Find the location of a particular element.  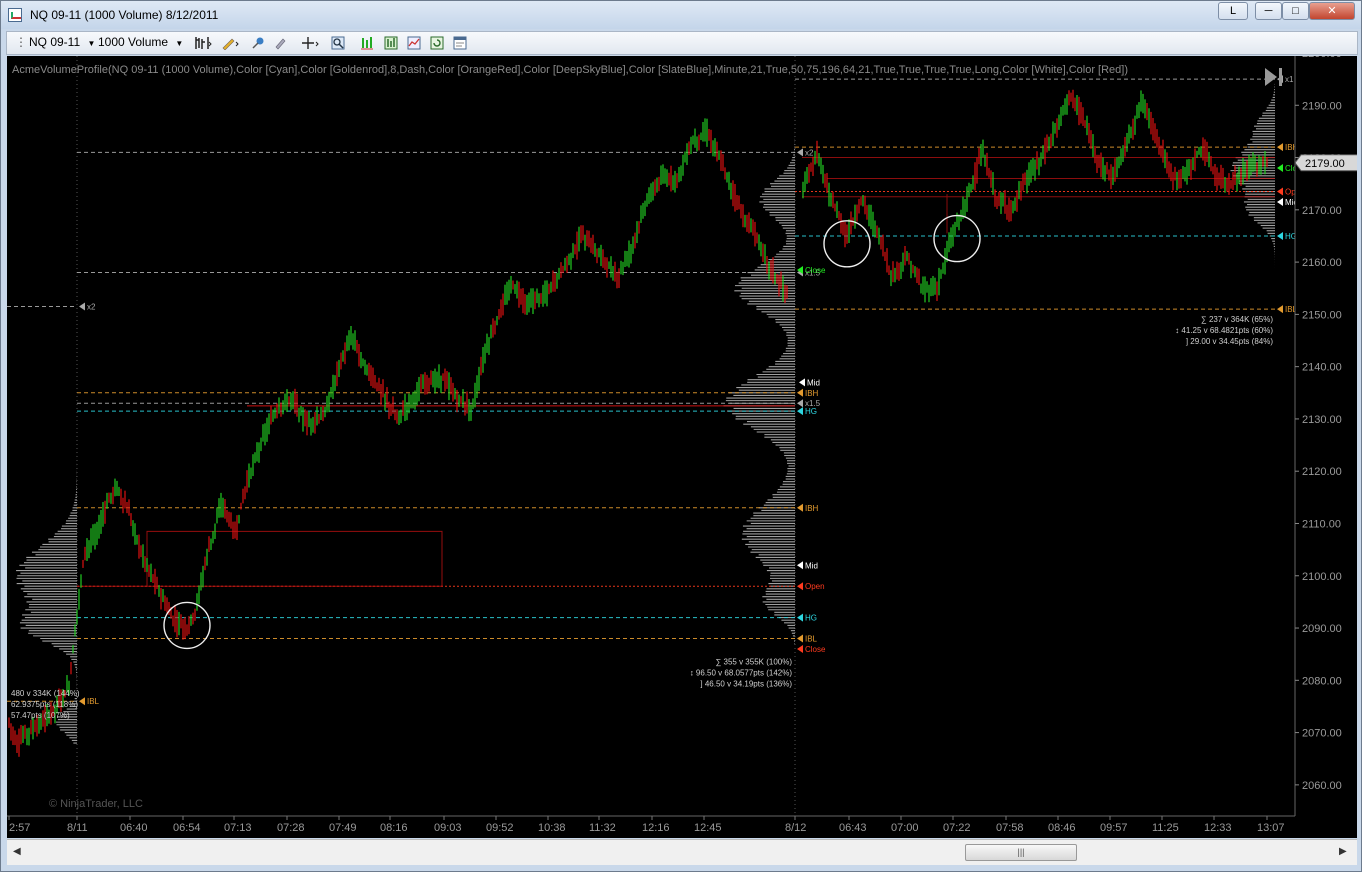

x-tick-label: 11:32 is located at coordinates (602, 828).